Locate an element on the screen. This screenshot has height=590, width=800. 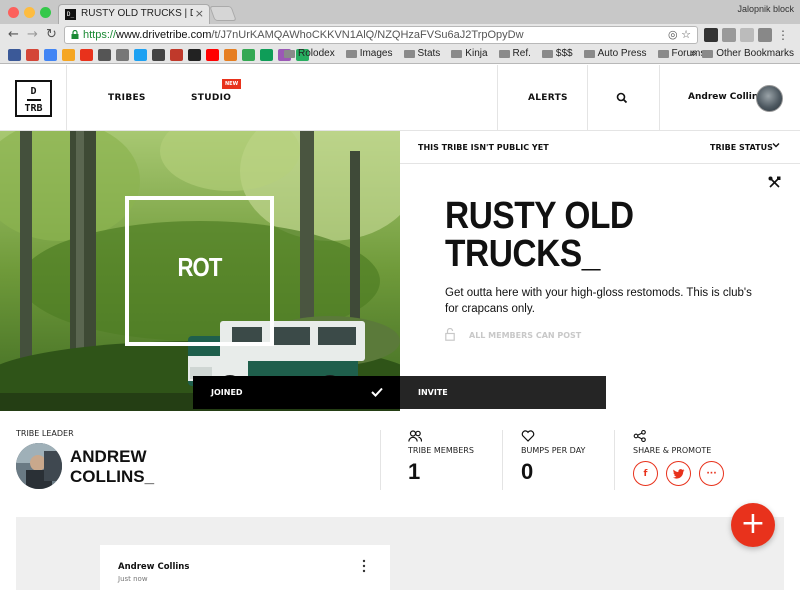
minimize-window-button is located at coordinates (29, 12).